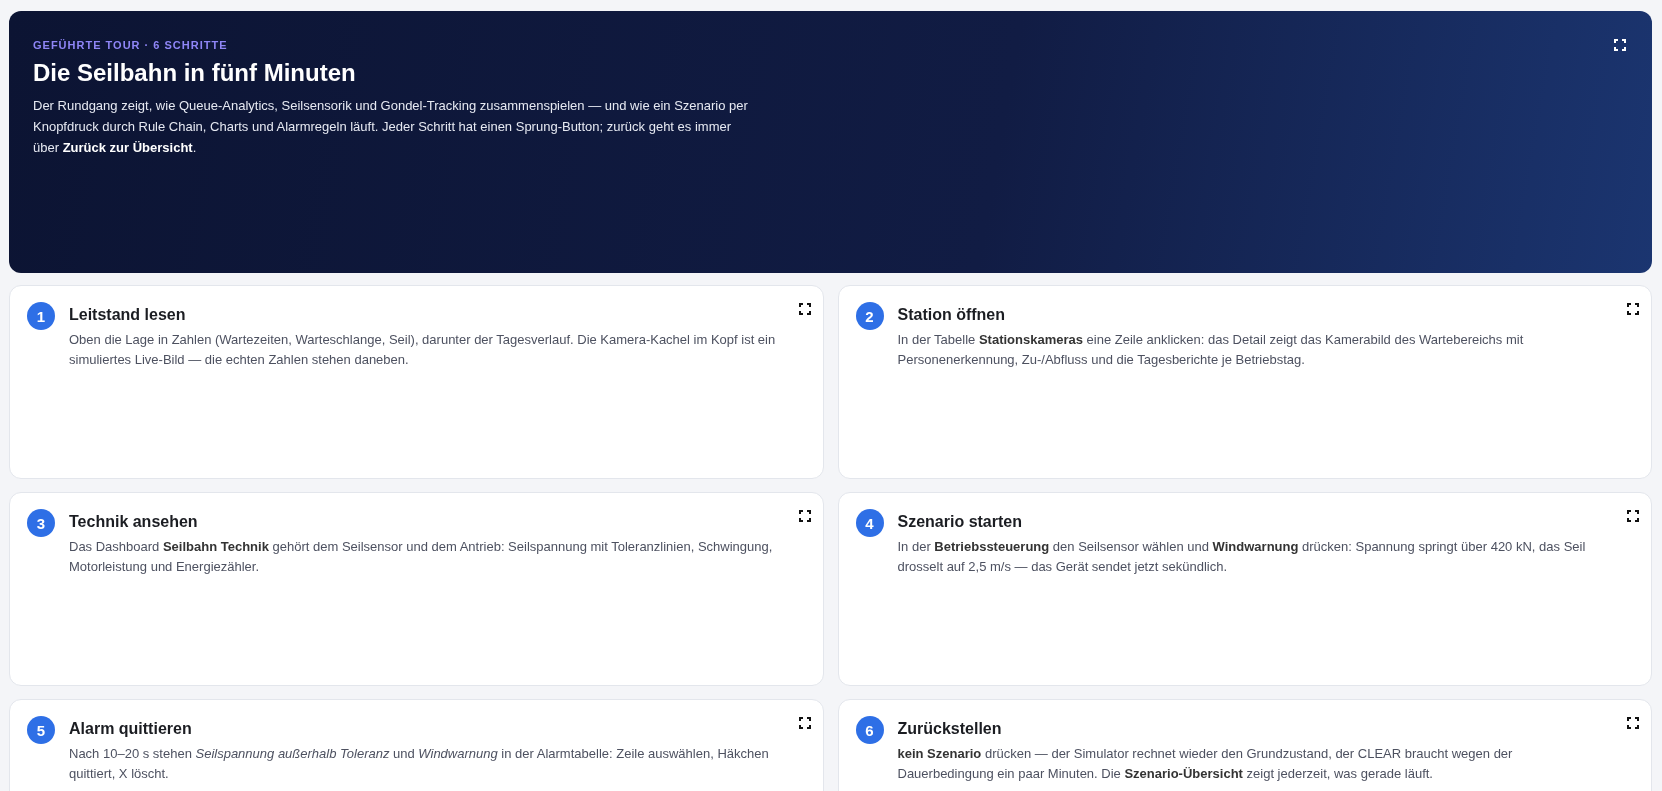 The height and width of the screenshot is (791, 1662). I want to click on step-description: kein Szenario drücken — der Simulator rechnet wieder den Grundzustand, der CLEAR braucht wegen der Dauerbedingung ein paar Minuten. Die Szenario-Übersicht zeigt jederzeit, was gerade läuft., so click(1205, 764).